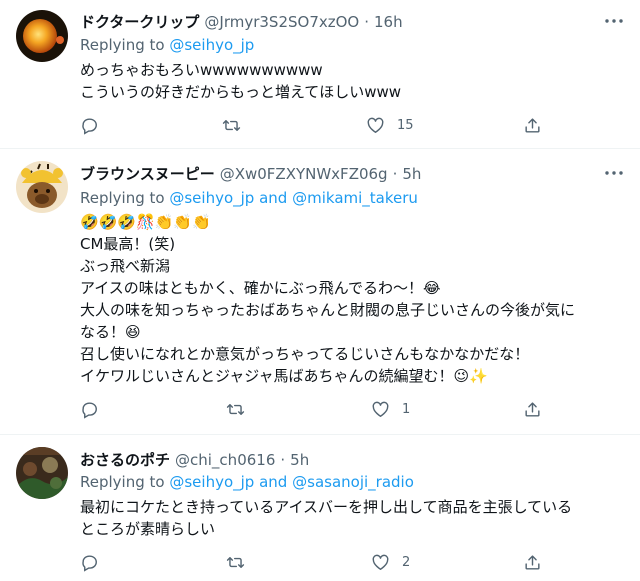 This screenshot has height=581, width=640. I want to click on text-line: めっちゃおもろいwwwwwwwwww, so click(201, 70).